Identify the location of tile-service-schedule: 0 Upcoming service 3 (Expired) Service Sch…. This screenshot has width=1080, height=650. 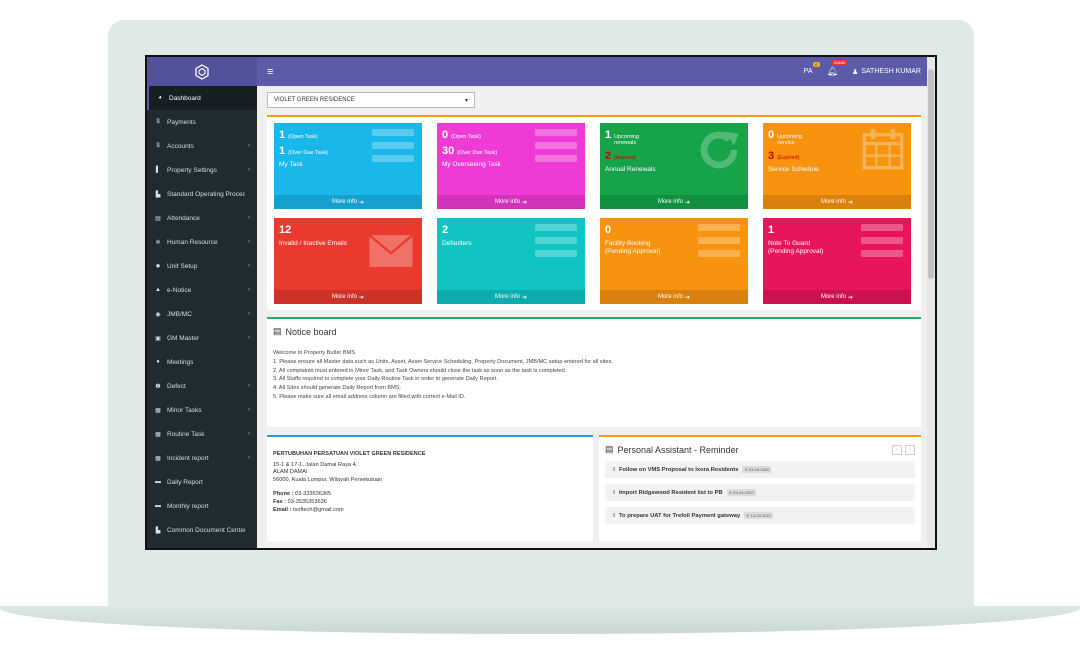
(837, 166).